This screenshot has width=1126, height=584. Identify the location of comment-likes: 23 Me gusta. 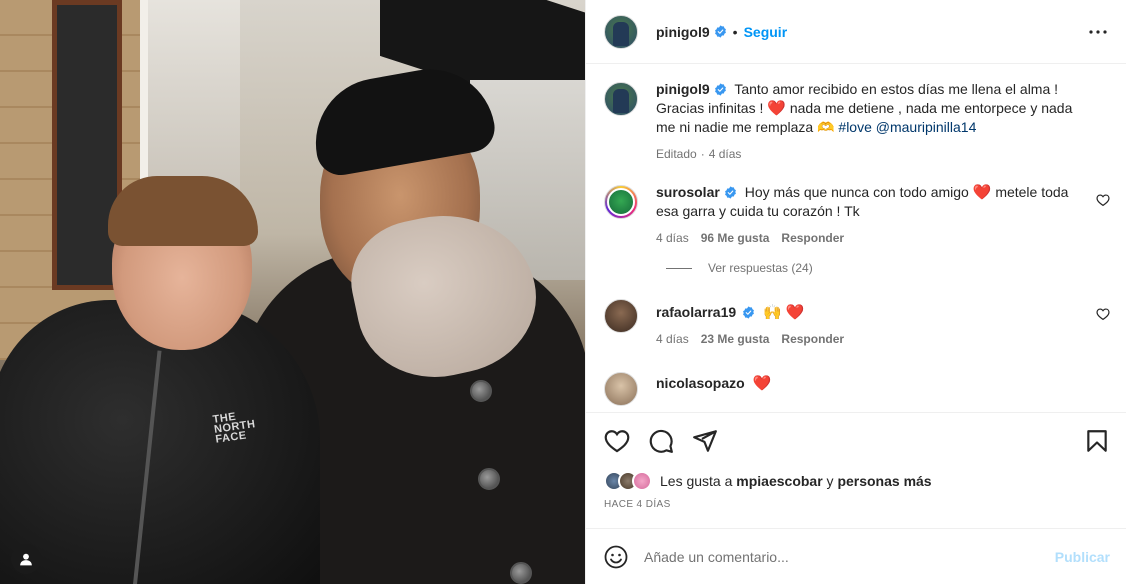
(735, 339).